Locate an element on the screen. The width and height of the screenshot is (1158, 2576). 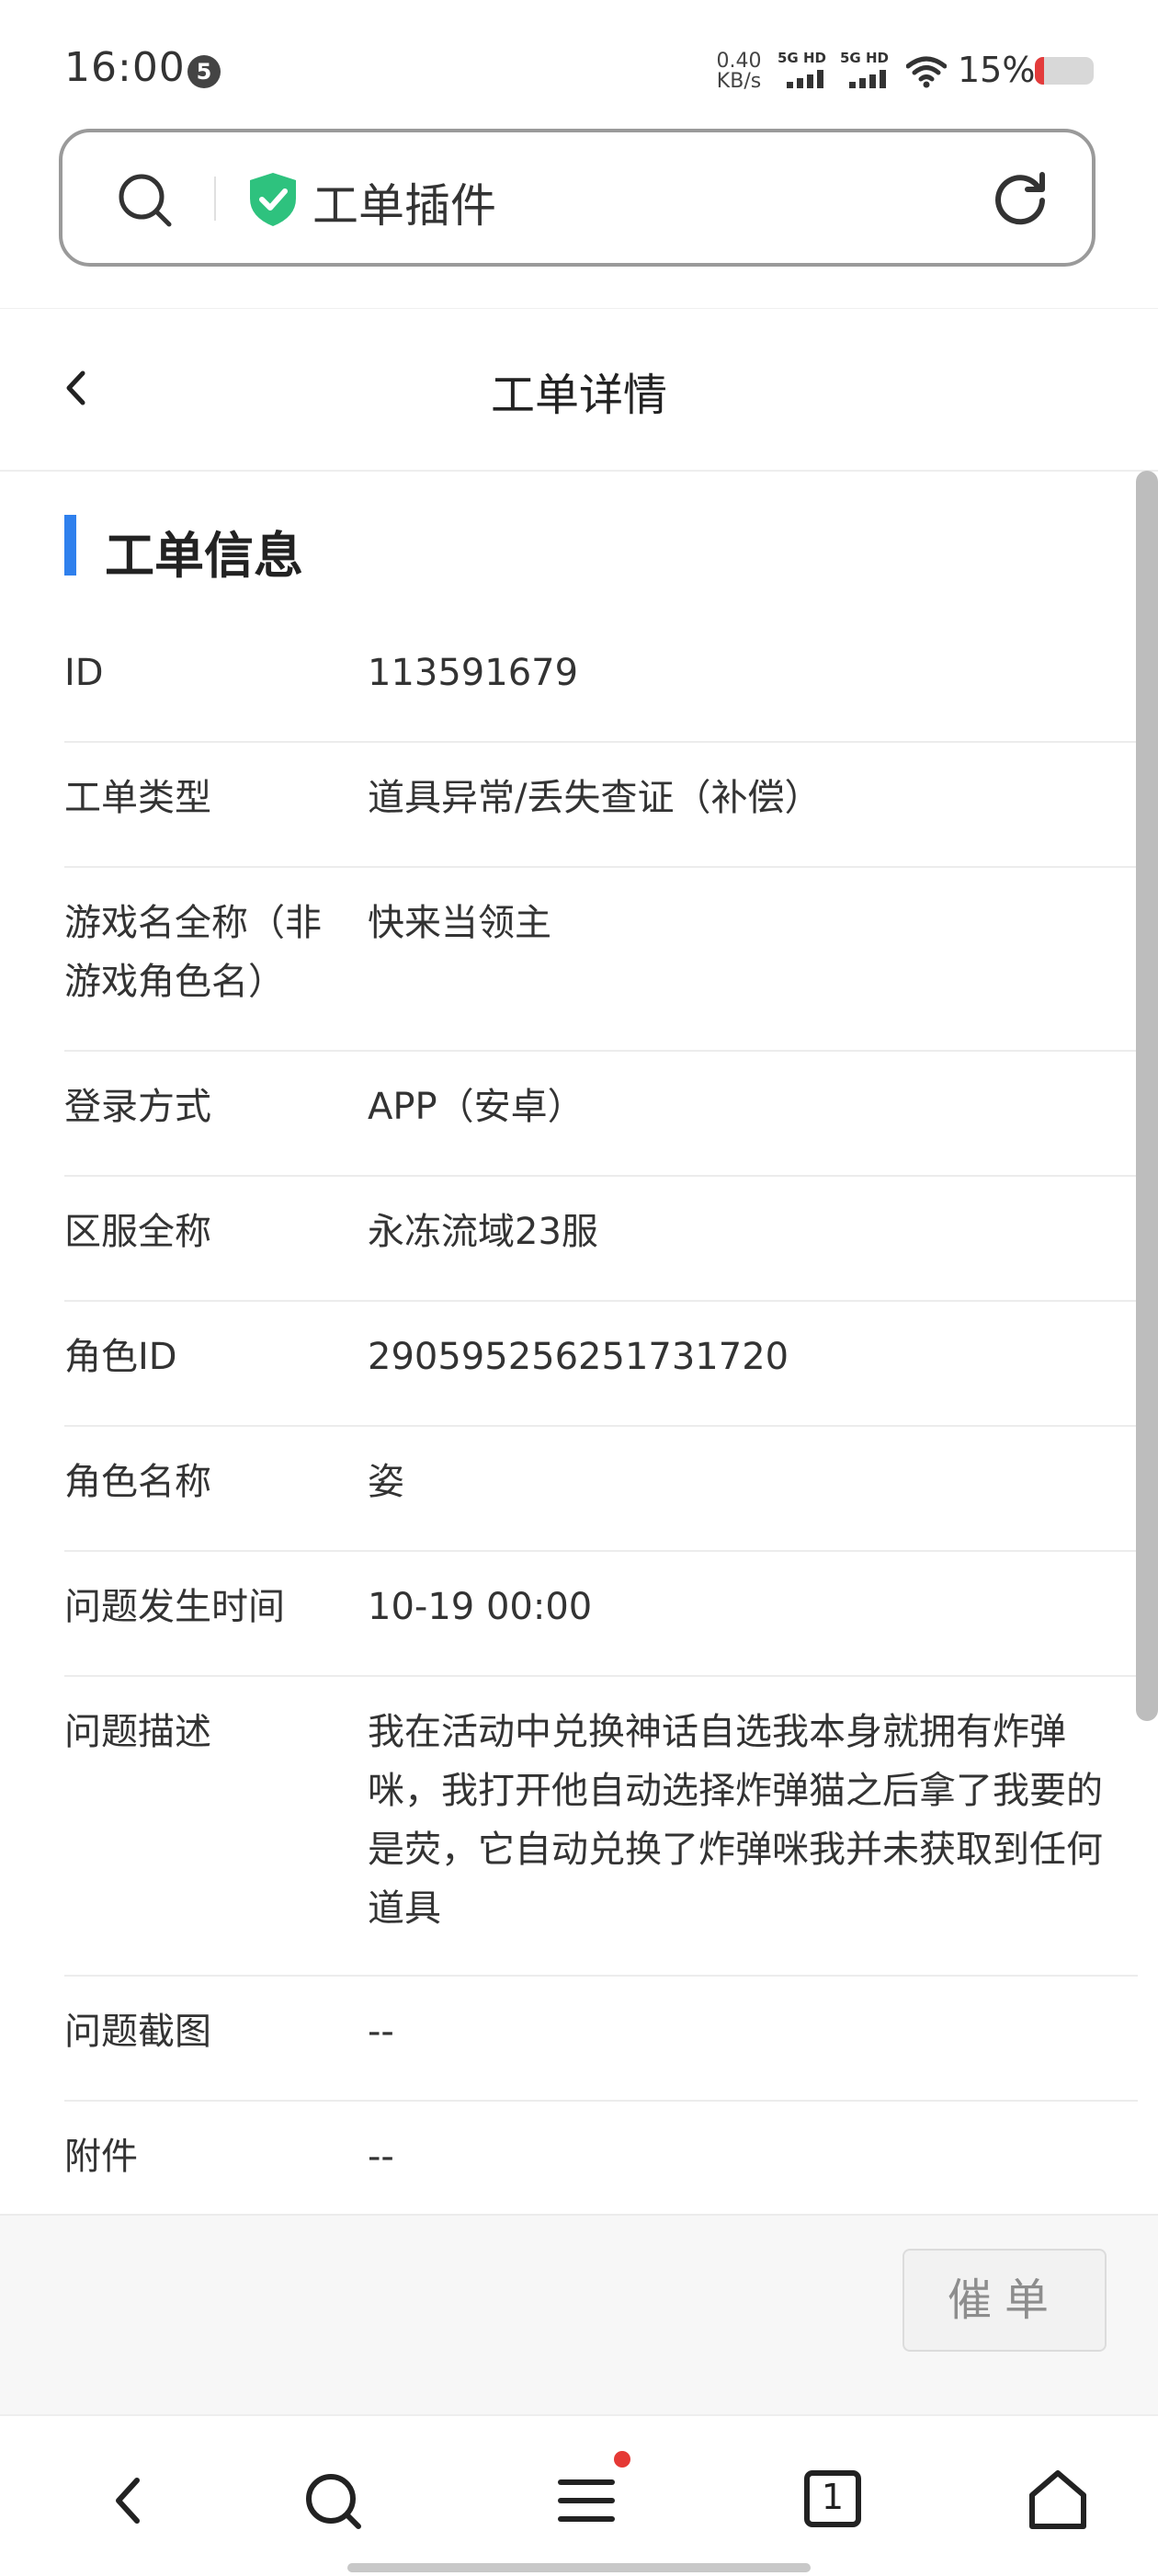
info-label: 工单类型 is located at coordinates (137, 798).